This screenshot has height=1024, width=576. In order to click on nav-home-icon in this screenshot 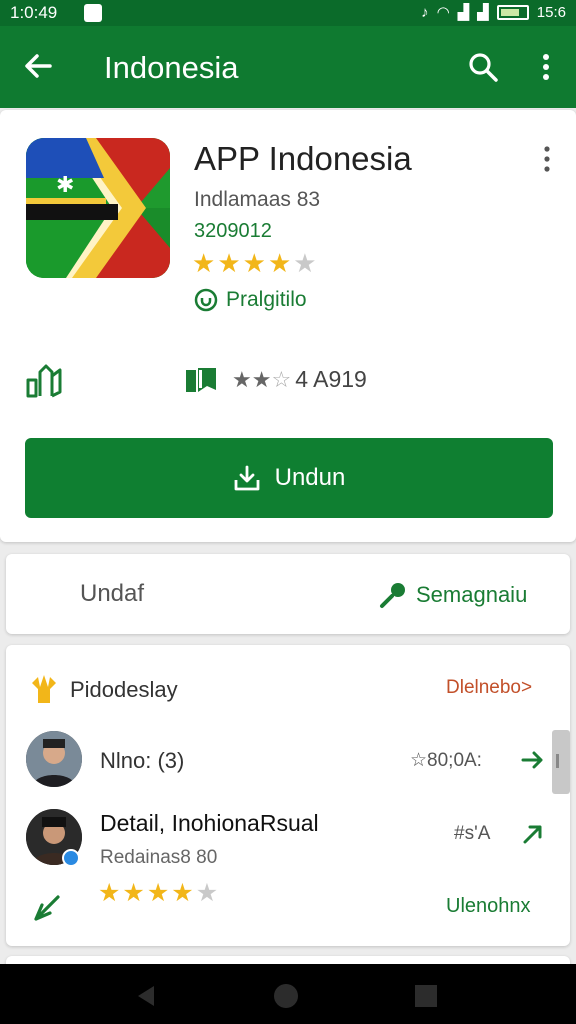, I will do `click(286, 996)`.